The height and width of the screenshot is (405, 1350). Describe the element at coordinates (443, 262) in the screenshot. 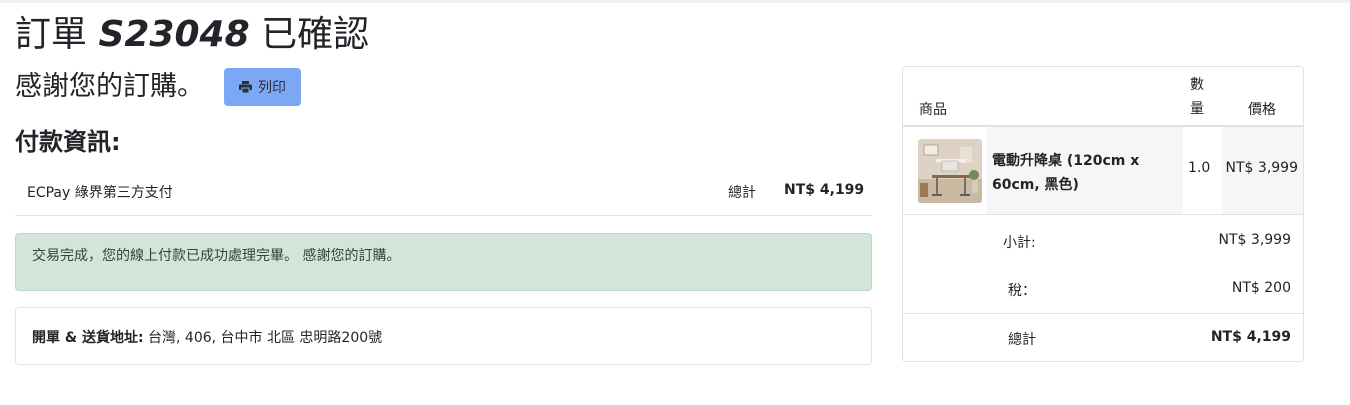

I see `success-alert: 交易完成，您的線上付款已成功處理完畢。 感謝您的訂購。` at that location.